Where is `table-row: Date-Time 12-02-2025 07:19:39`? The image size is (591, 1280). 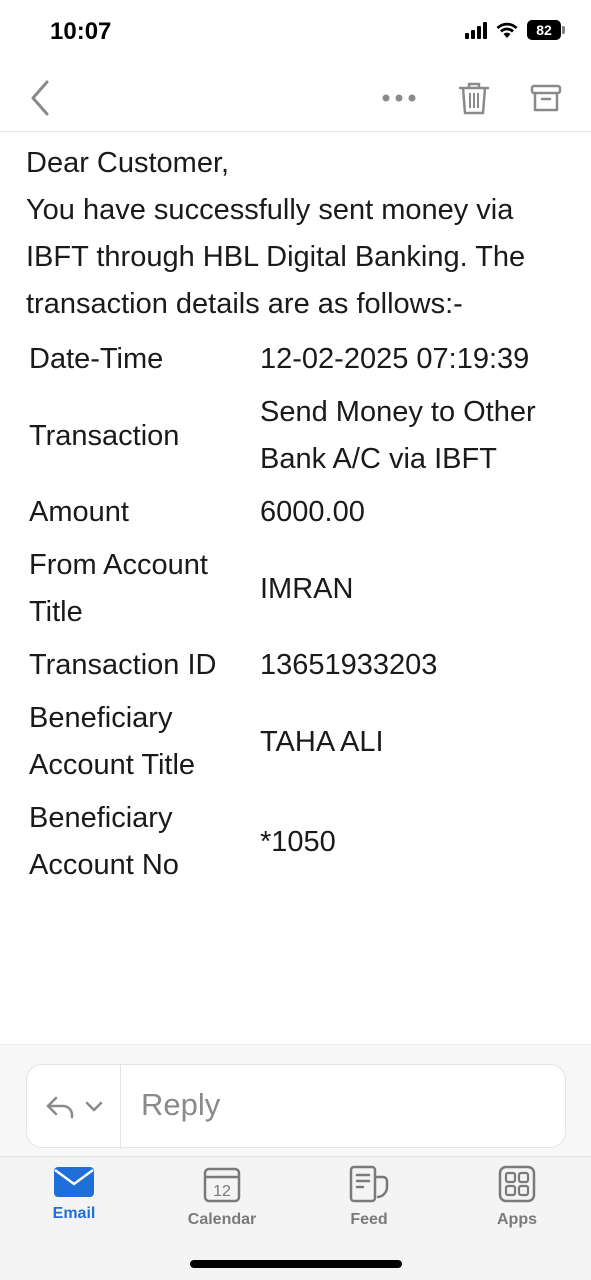
table-row: Date-Time 12-02-2025 07:19:39 is located at coordinates (294, 358).